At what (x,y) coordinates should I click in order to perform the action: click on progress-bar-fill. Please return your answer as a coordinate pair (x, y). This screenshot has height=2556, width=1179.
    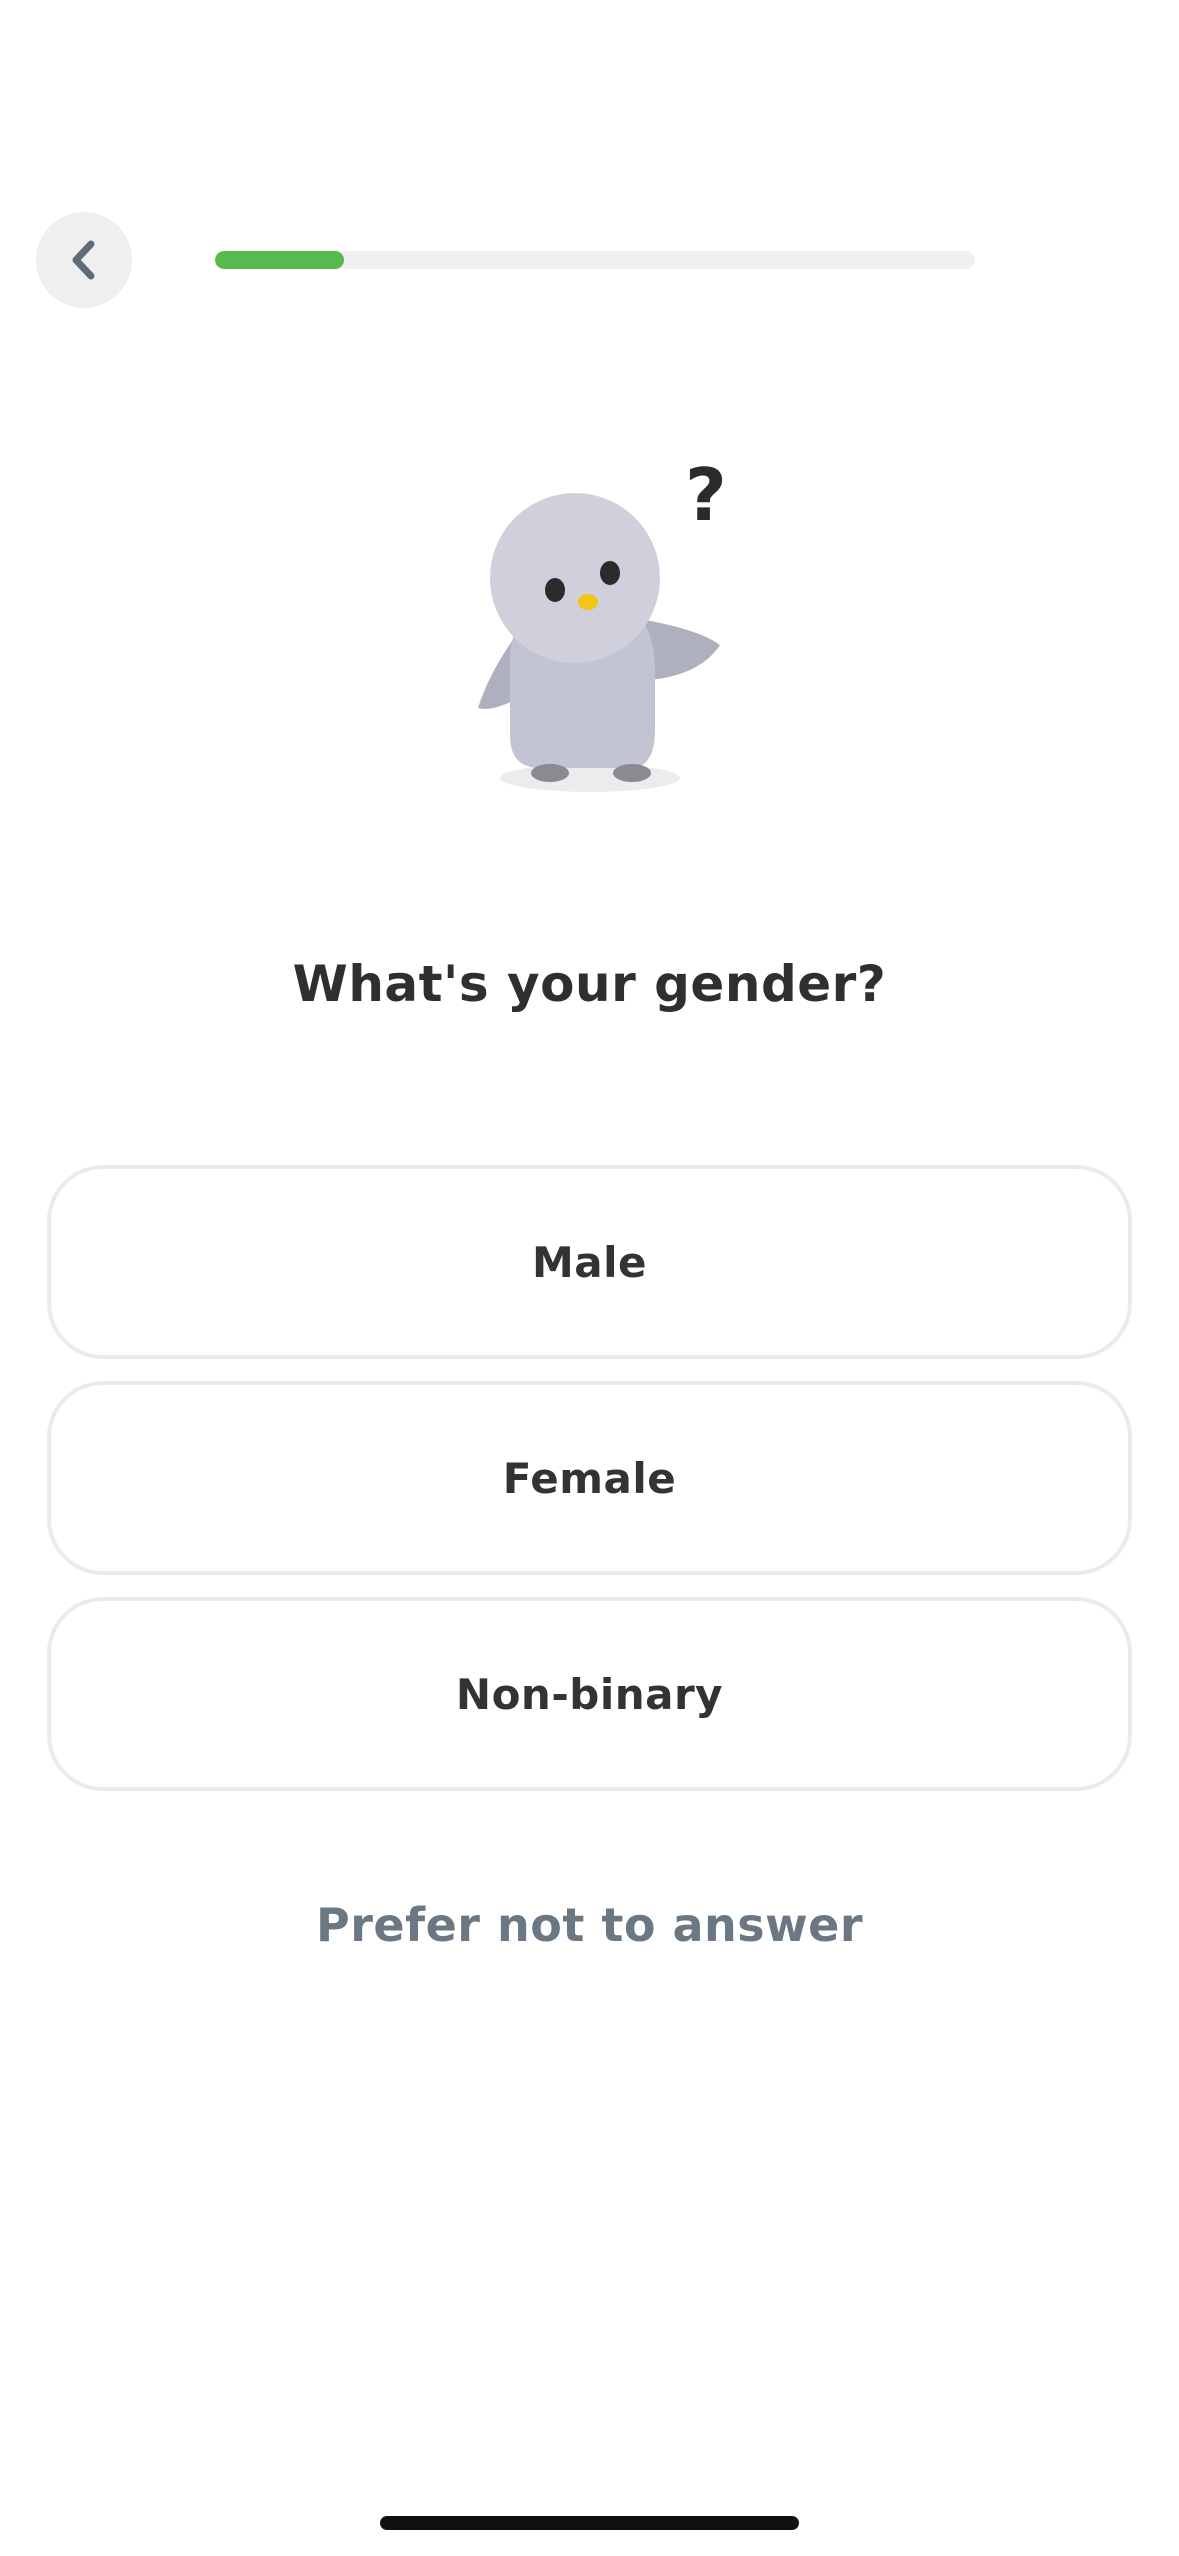
    Looking at the image, I should click on (280, 260).